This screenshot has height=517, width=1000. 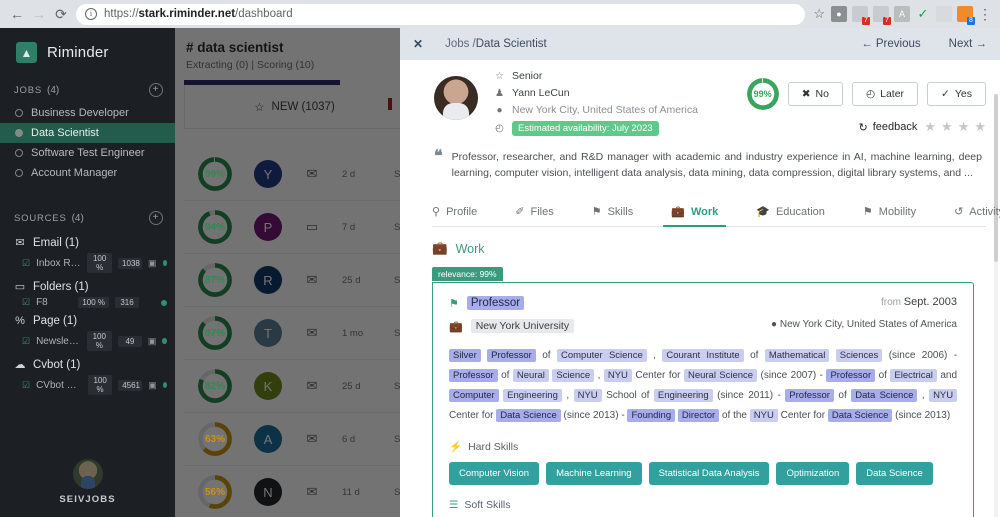 I want to click on site-info-icon: i, so click(x=91, y=14).